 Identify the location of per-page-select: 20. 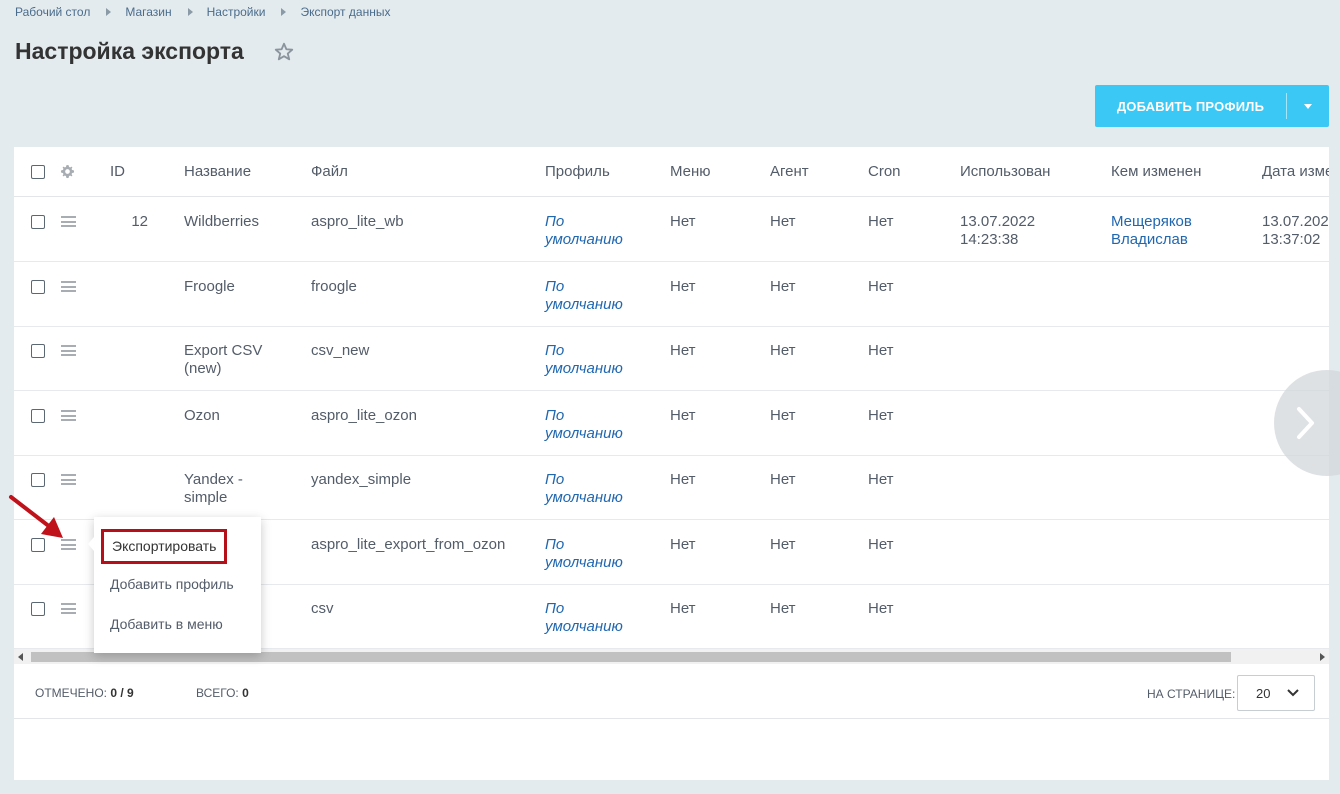
(1276, 693).